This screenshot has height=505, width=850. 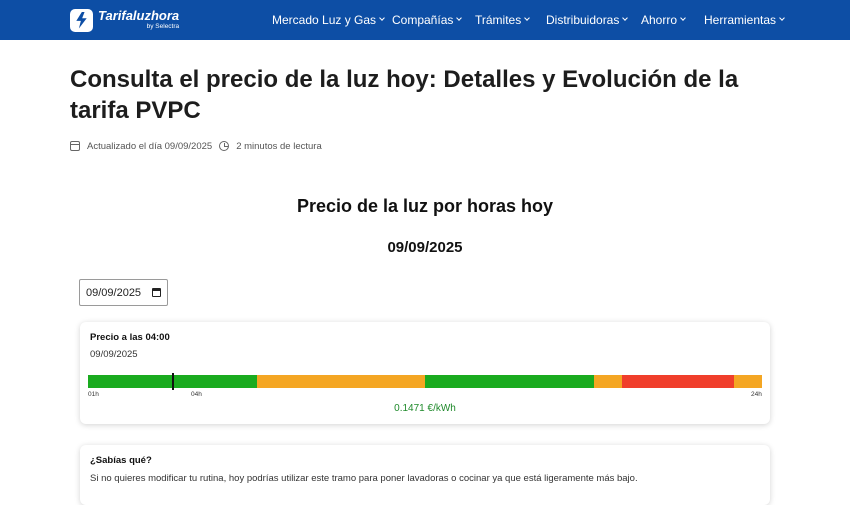 What do you see at coordinates (173, 381) in the screenshot?
I see `current-hour-marker` at bounding box center [173, 381].